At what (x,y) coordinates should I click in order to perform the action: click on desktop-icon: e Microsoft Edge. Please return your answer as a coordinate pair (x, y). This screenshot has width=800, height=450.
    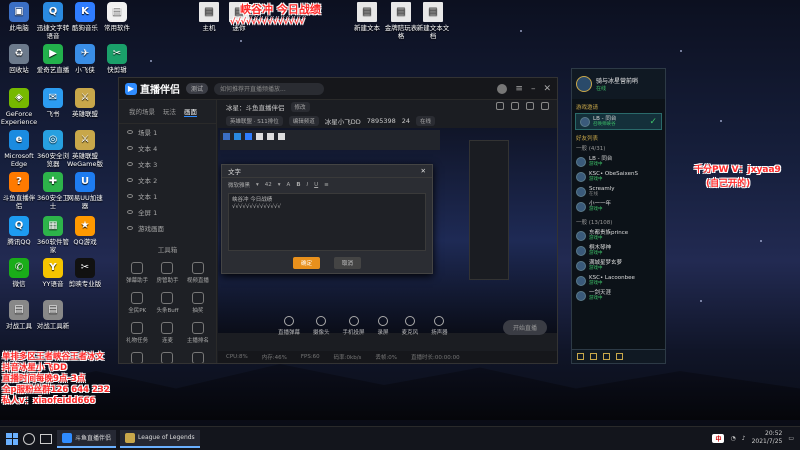
    Looking at the image, I should click on (19, 149).